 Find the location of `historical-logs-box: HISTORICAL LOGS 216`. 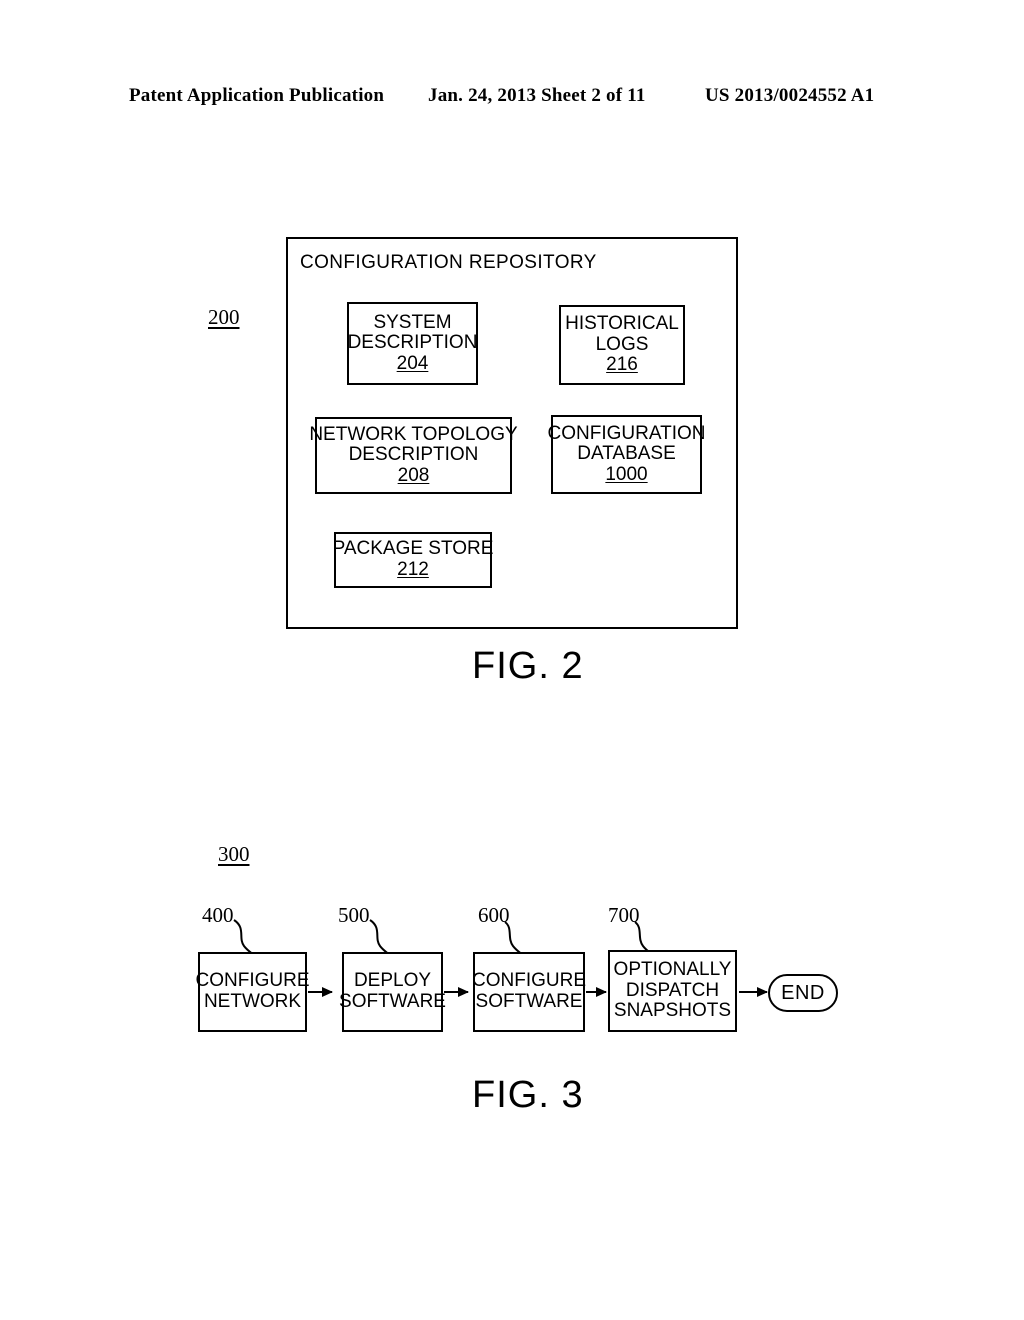

historical-logs-box: HISTORICAL LOGS 216 is located at coordinates (622, 345).